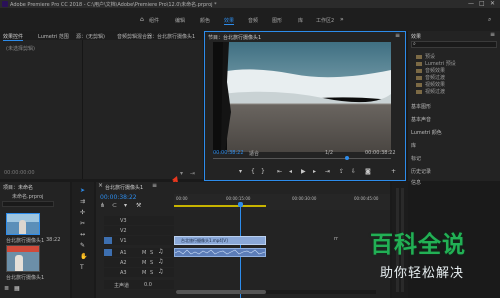 This screenshot has height=298, width=500. What do you see at coordinates (416, 182) in the screenshot?
I see `section-info: 信息` at bounding box center [416, 182].